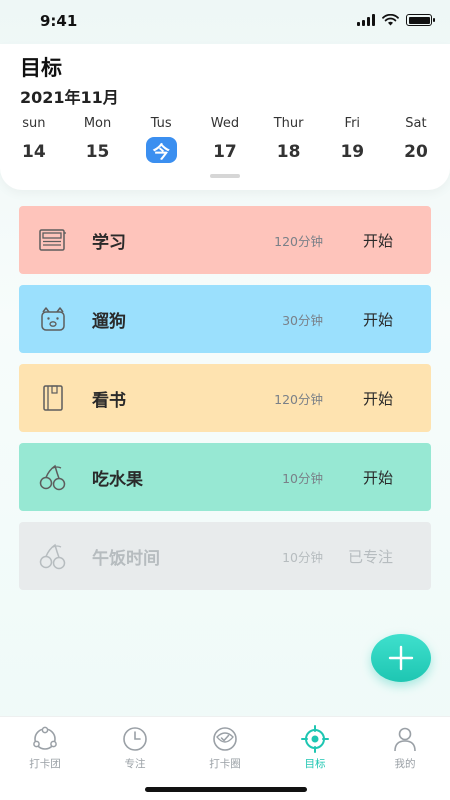 This screenshot has height=800, width=450. I want to click on task-card-read: 看书 120分钟 开始, so click(225, 398).